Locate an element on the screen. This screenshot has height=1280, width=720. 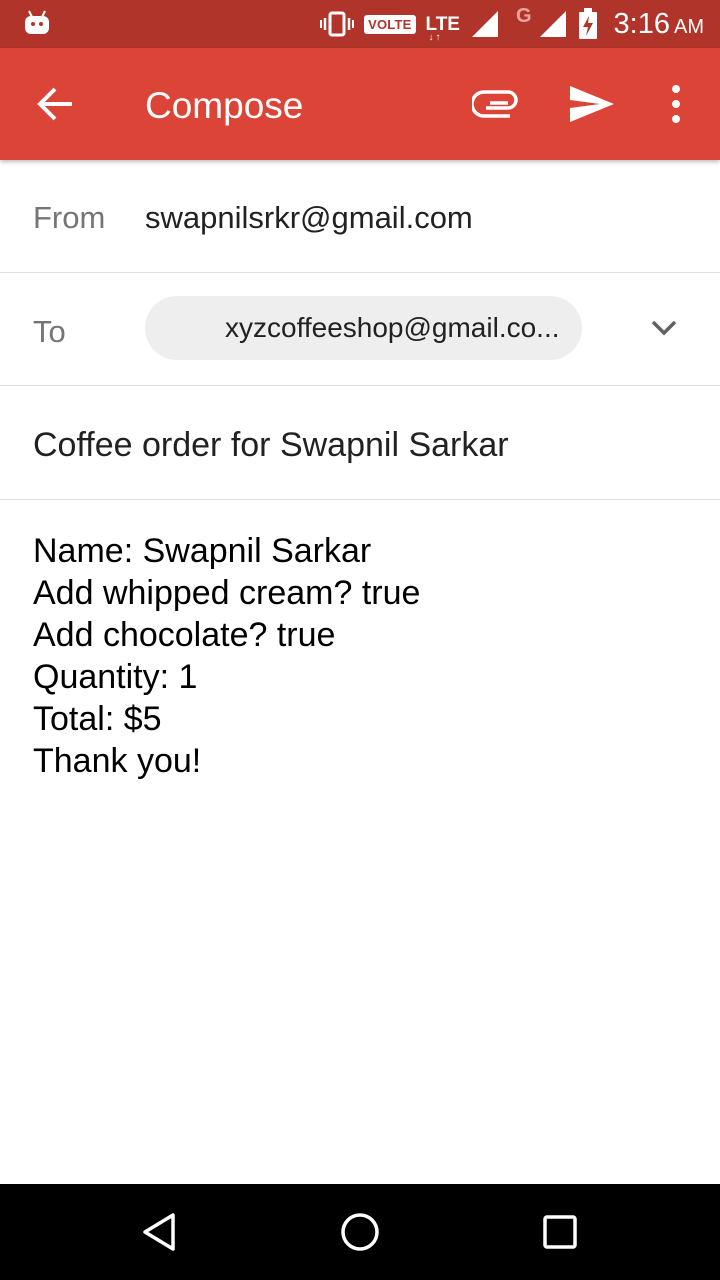
body-line-total: Total: $5 is located at coordinates (97, 719).